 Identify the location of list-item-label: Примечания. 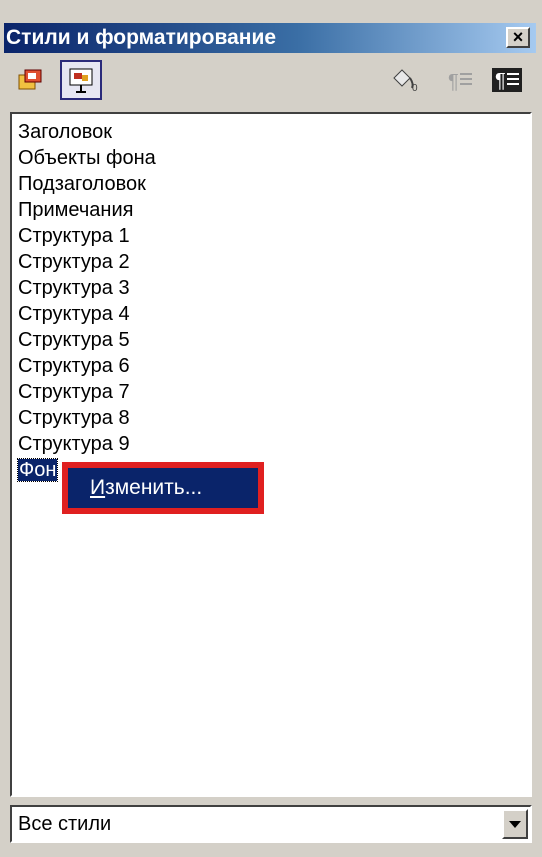
(76, 210).